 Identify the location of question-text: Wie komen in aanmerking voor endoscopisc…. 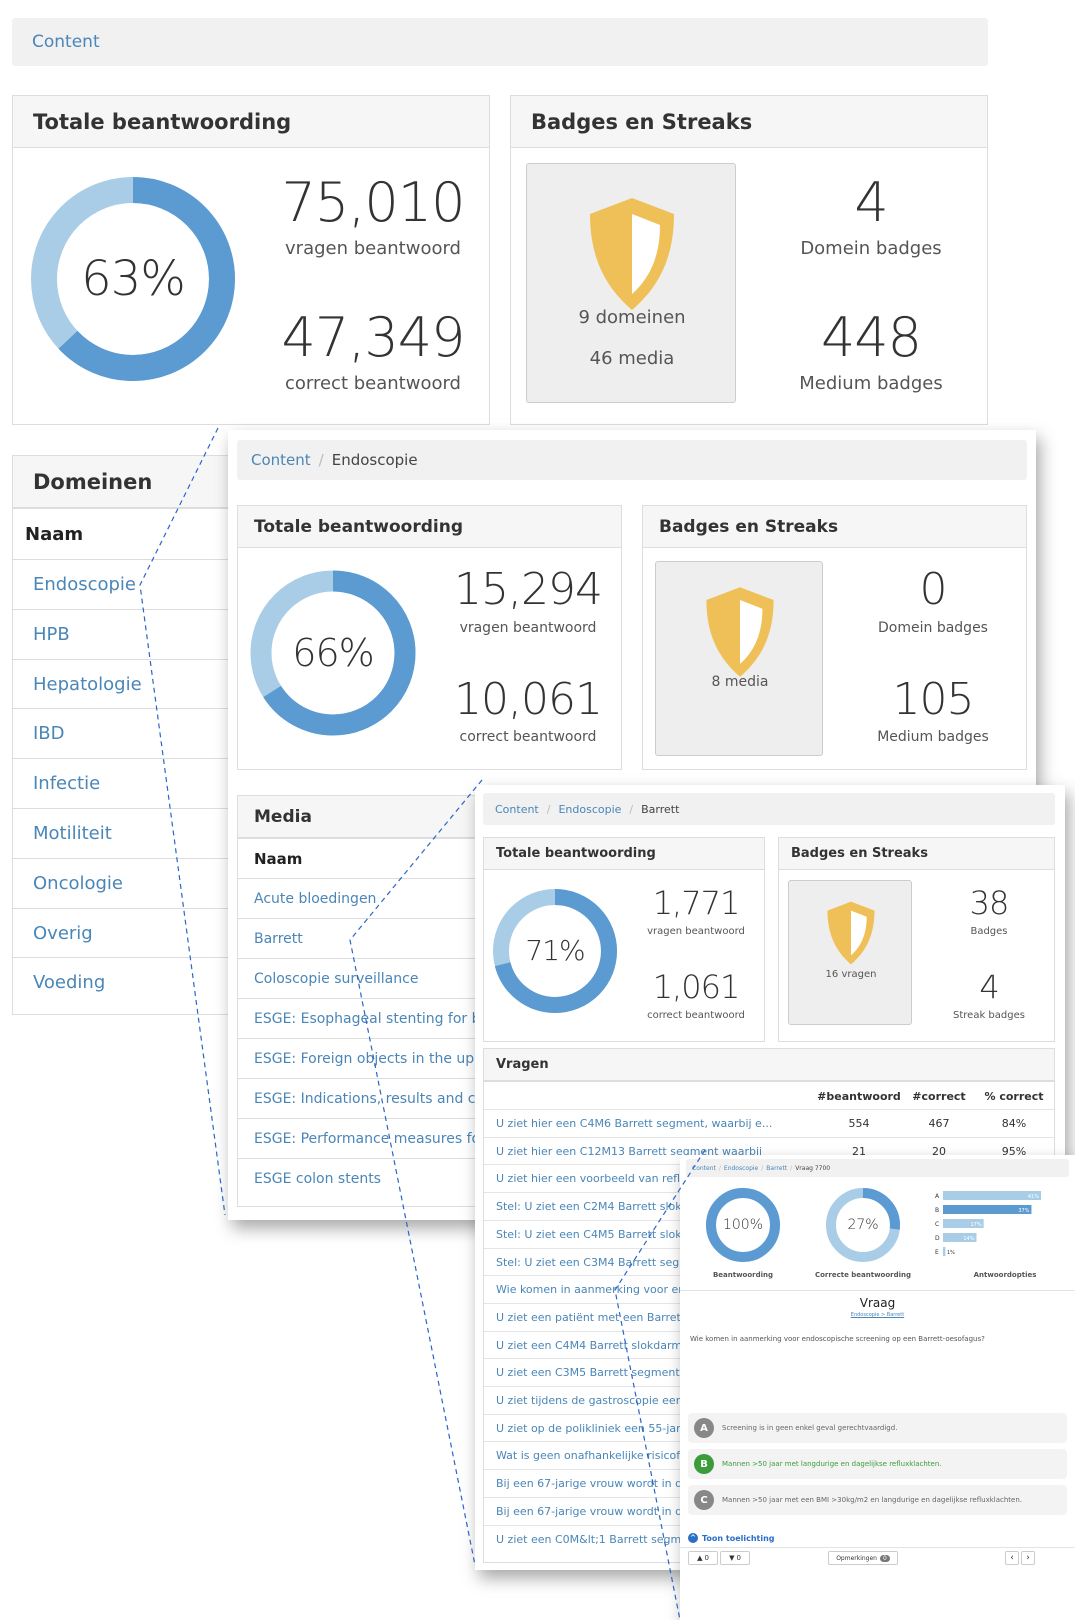
(837, 1339).